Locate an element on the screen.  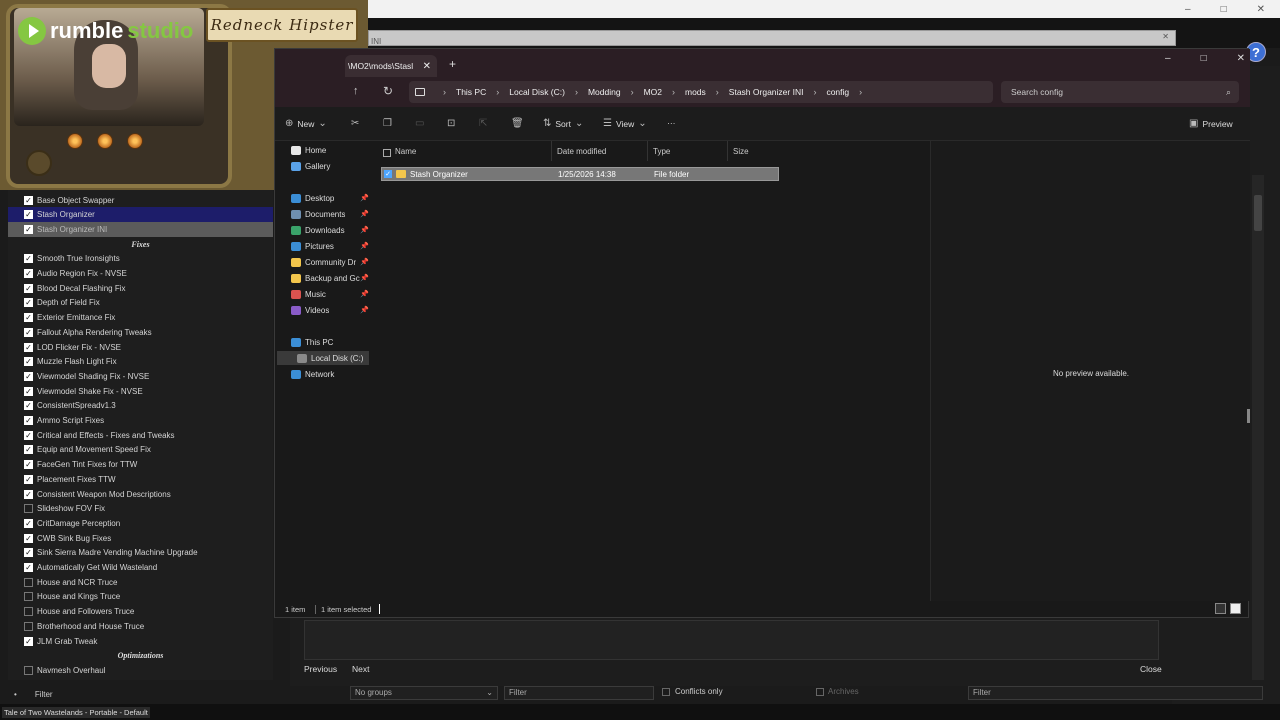
mo2-right-scrollbar is located at coordinates (1258, 427).